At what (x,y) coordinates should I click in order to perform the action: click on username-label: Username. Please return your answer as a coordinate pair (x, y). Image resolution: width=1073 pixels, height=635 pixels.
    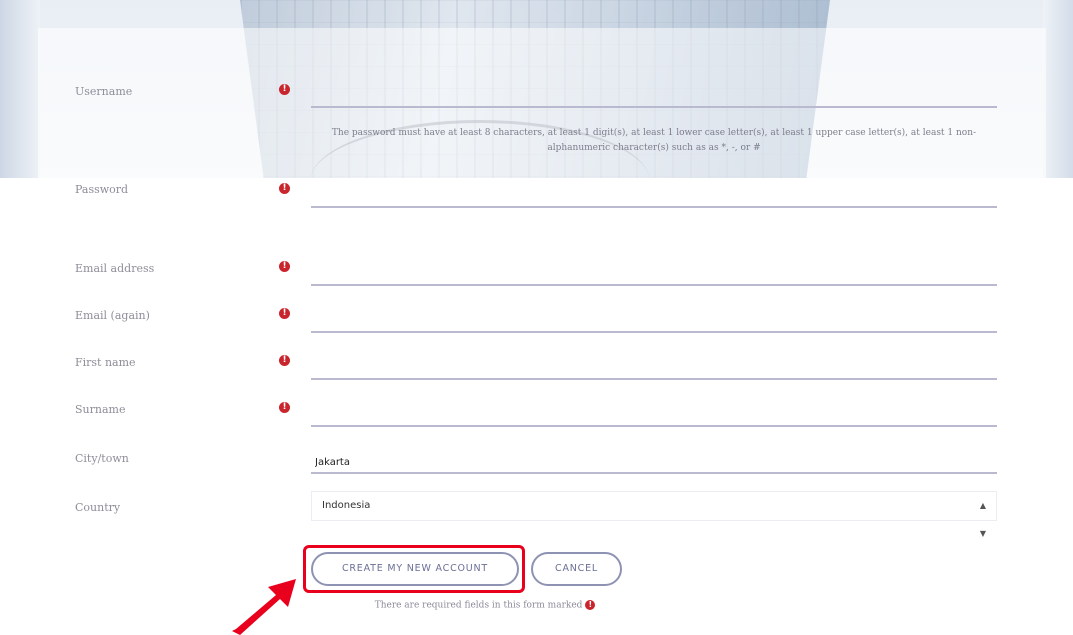
    Looking at the image, I should click on (104, 91).